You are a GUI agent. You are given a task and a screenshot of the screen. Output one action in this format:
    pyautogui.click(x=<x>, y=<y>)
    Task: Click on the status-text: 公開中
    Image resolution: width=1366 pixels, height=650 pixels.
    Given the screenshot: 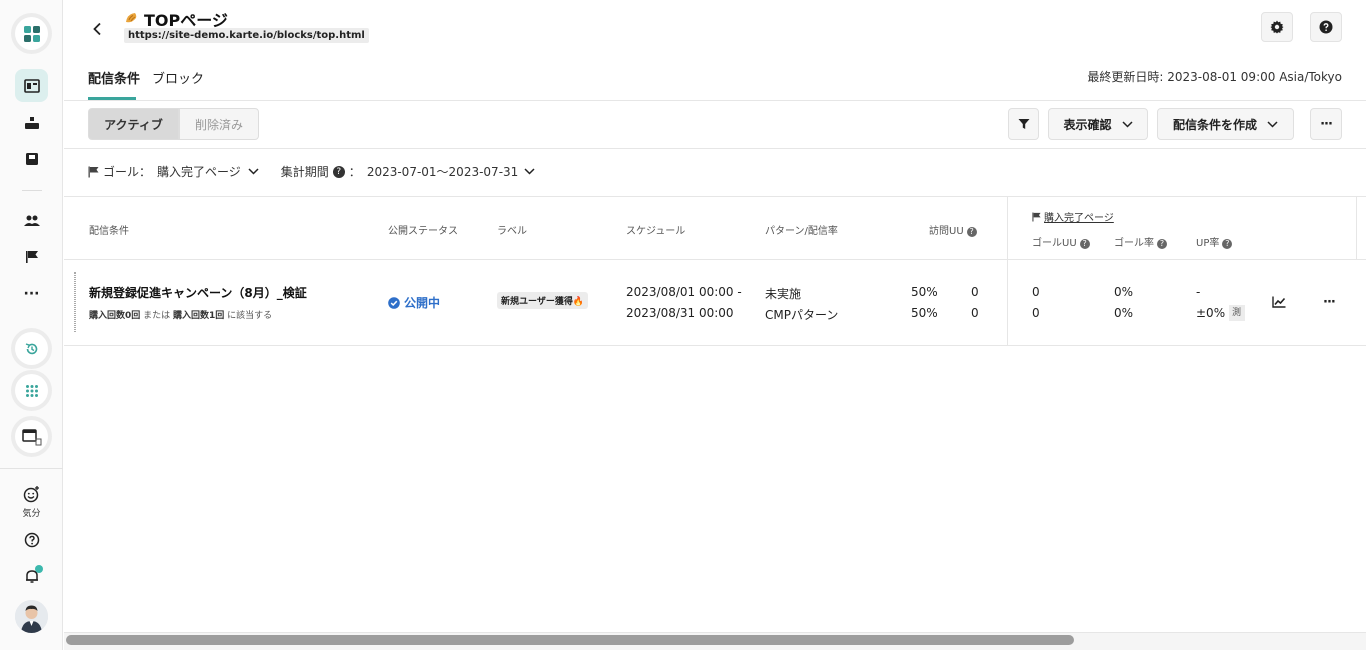 What is the action you would take?
    pyautogui.click(x=422, y=303)
    